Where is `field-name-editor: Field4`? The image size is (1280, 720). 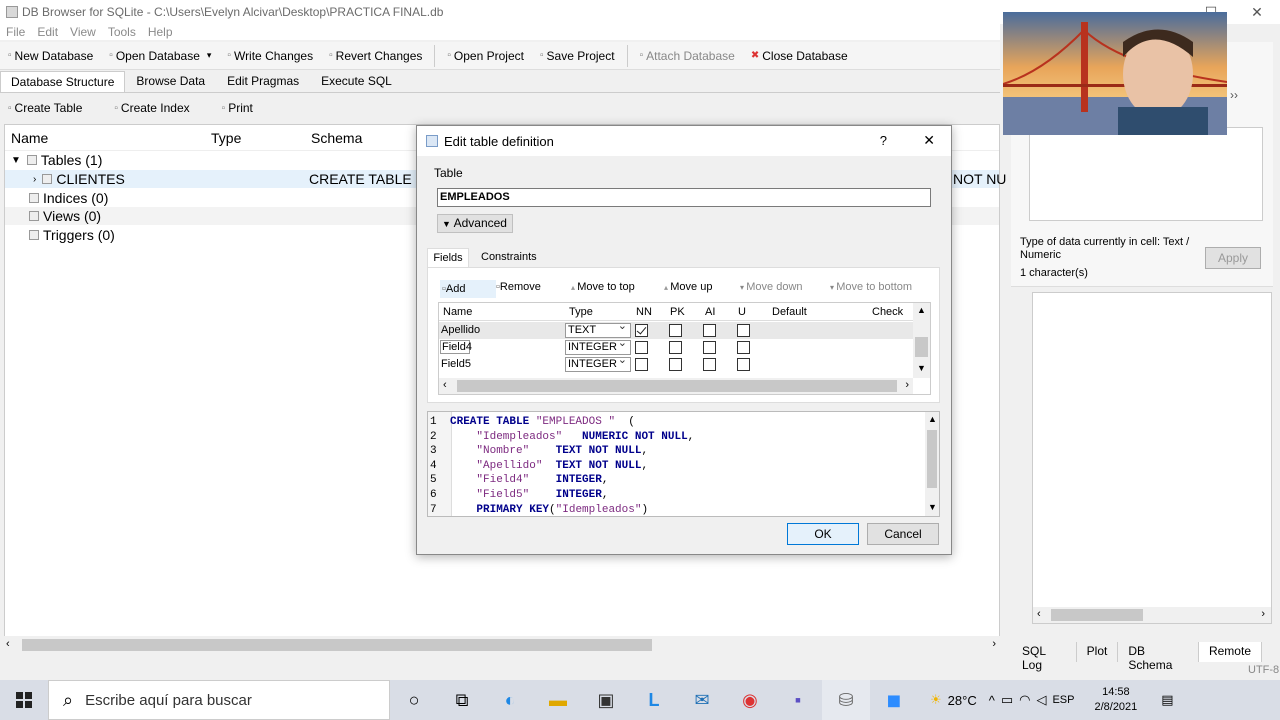
field-name-editor: Field4 is located at coordinates (456, 347).